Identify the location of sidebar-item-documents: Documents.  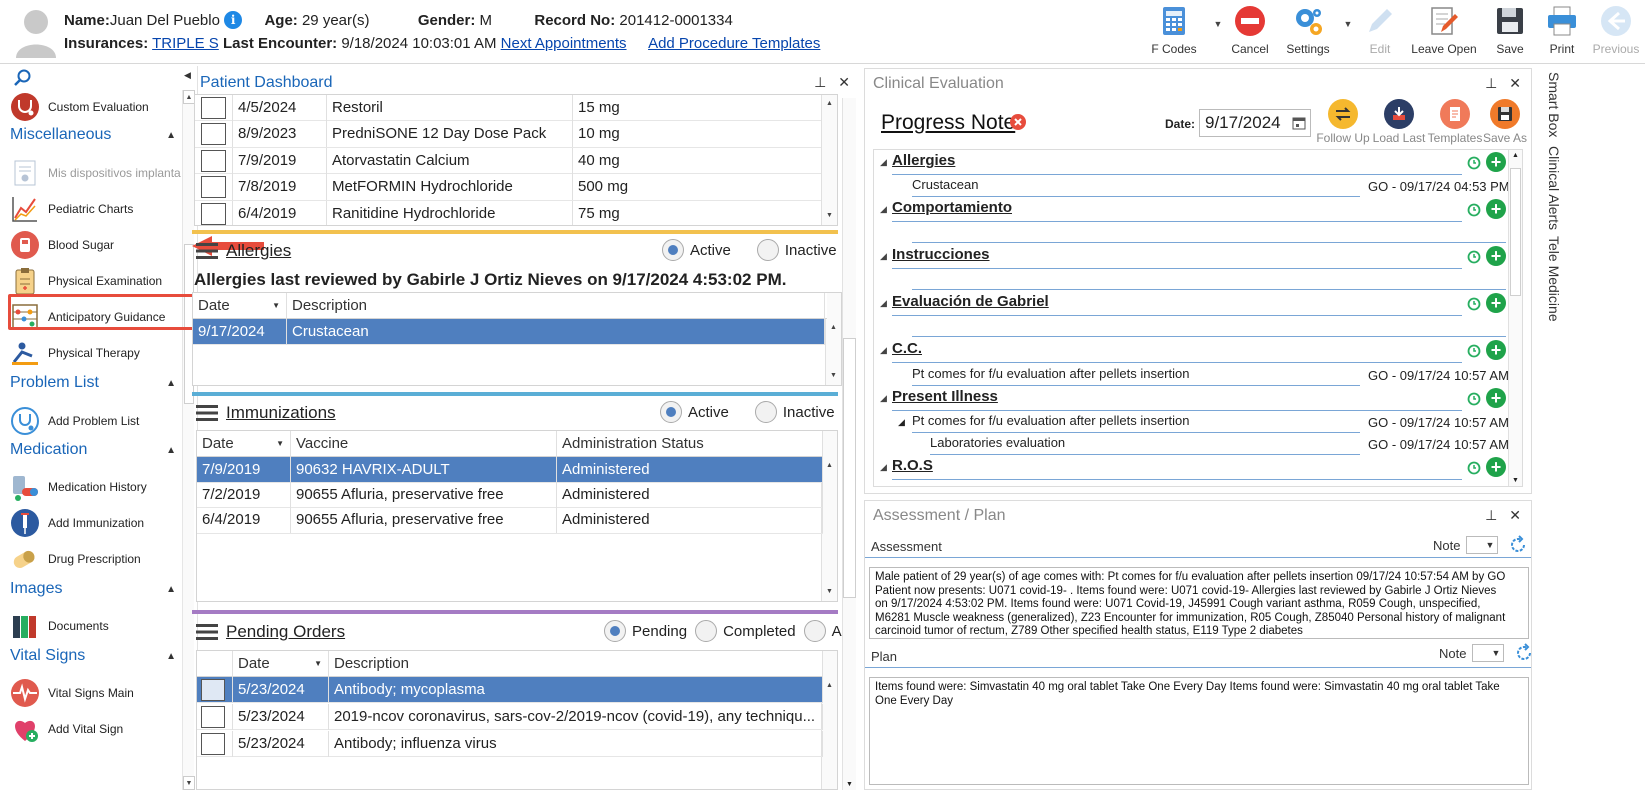
(96, 626).